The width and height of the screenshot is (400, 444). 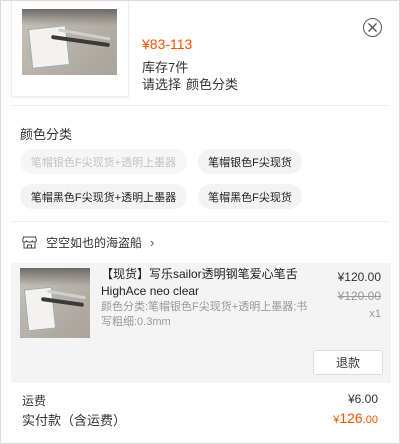 I want to click on order-item-quantity: x1, so click(x=375, y=314).